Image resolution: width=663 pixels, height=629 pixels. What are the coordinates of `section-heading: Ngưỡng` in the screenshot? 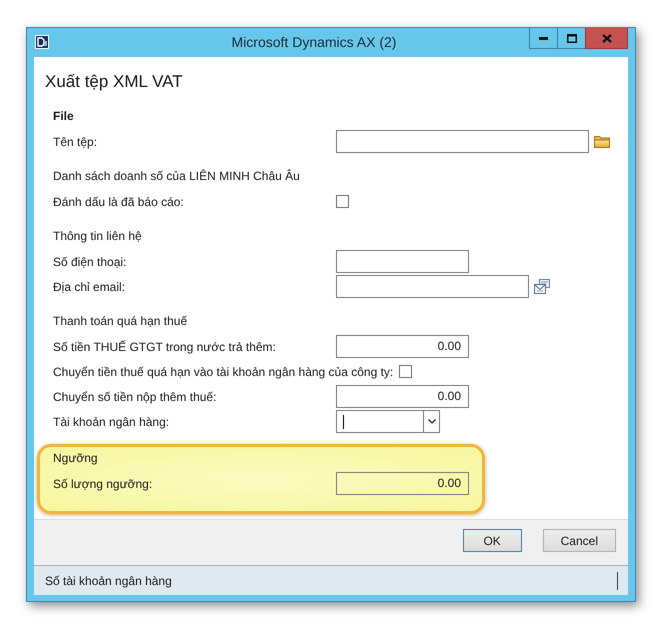 It's located at (75, 458).